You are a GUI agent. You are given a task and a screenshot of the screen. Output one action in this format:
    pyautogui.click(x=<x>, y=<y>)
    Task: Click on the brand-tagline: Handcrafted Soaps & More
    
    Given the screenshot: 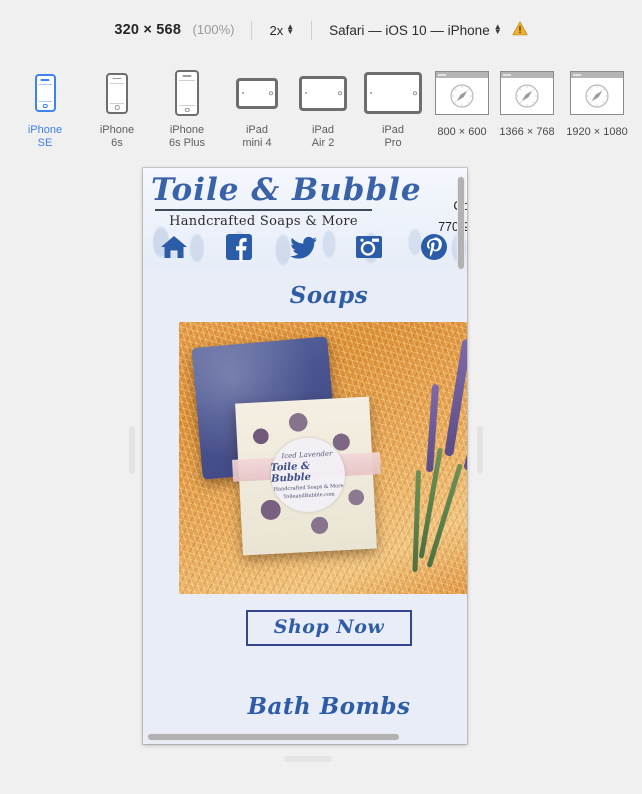 What is the action you would take?
    pyautogui.click(x=263, y=221)
    